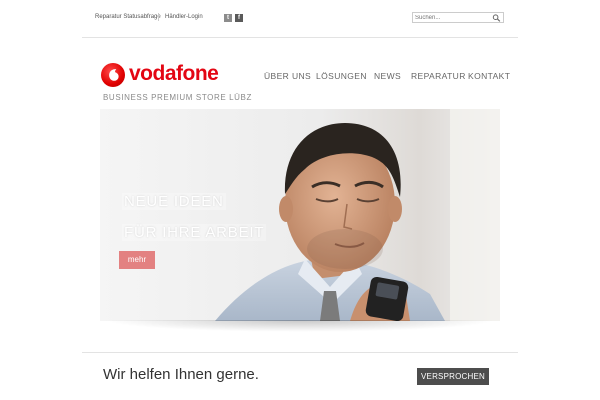  What do you see at coordinates (453, 376) in the screenshot?
I see `promise-button: VERSPROCHEN` at bounding box center [453, 376].